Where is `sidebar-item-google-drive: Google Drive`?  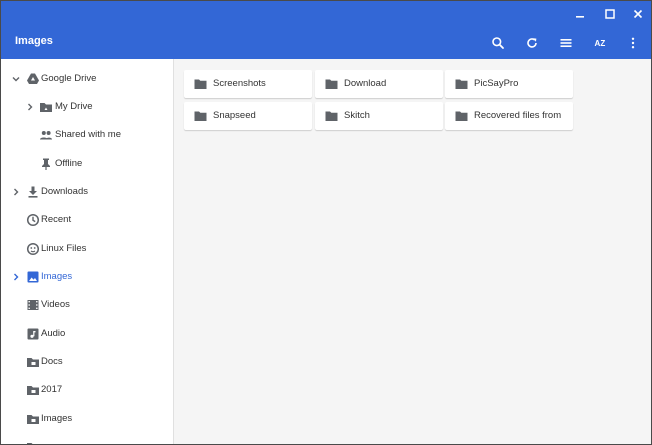 sidebar-item-google-drive: Google Drive is located at coordinates (87, 79).